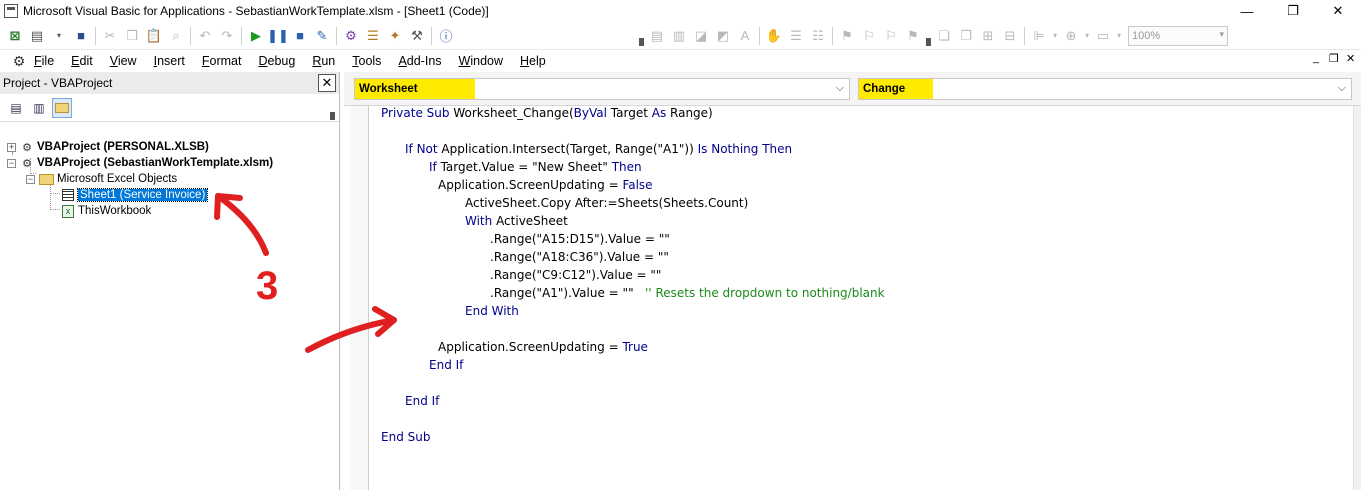  What do you see at coordinates (82, 61) in the screenshot?
I see `menu-edit: Edit` at bounding box center [82, 61].